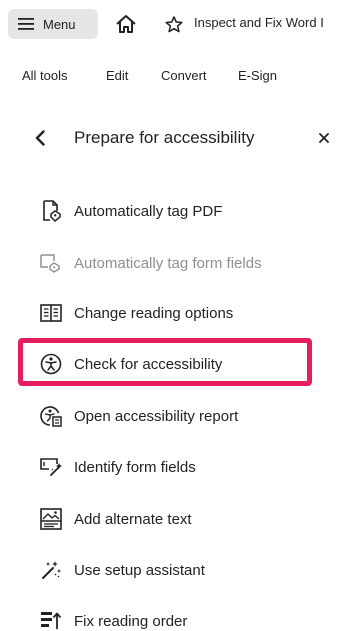 The height and width of the screenshot is (631, 343). I want to click on menu-button: Menu, so click(53, 24).